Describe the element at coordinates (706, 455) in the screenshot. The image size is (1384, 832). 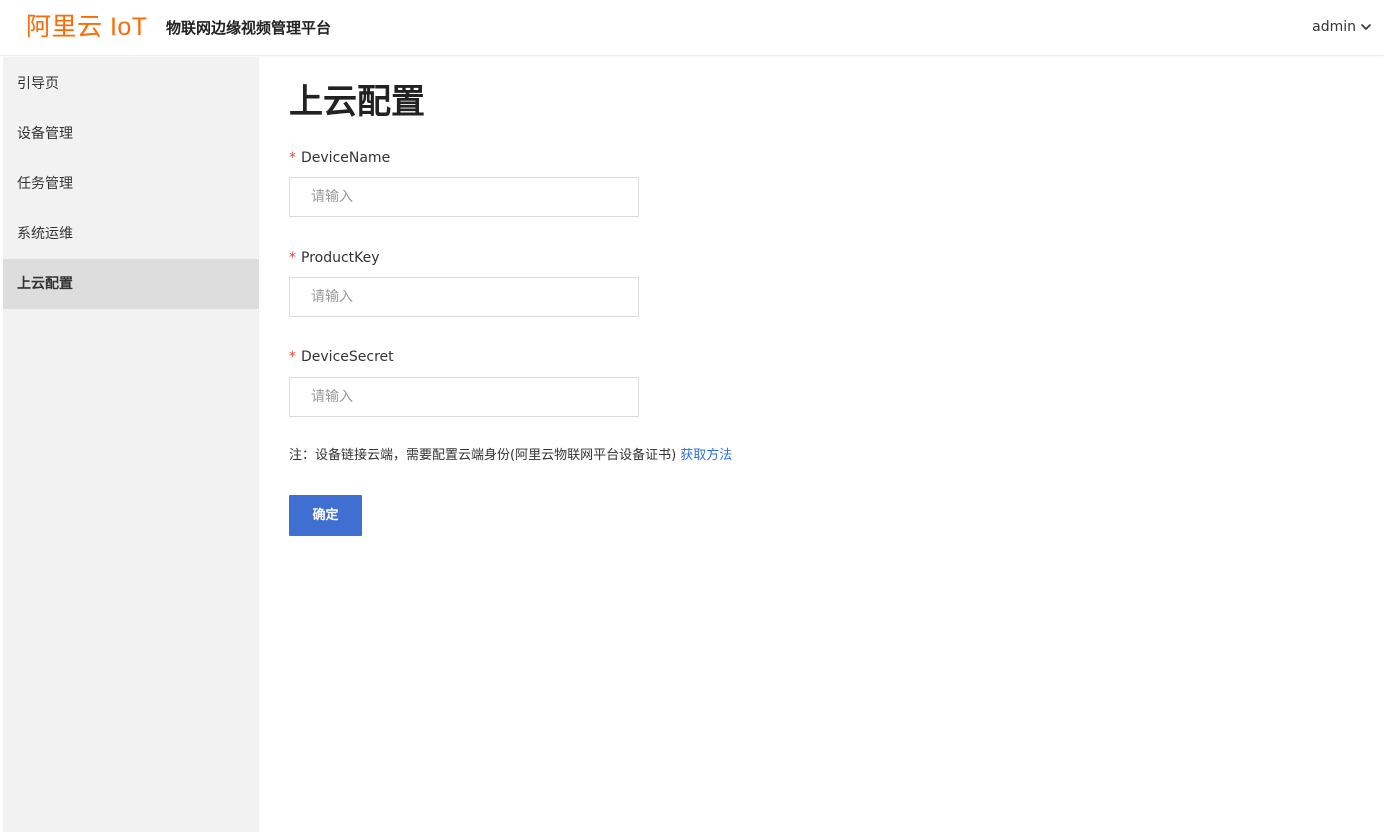
I see `get-method-link: 获取方法` at that location.